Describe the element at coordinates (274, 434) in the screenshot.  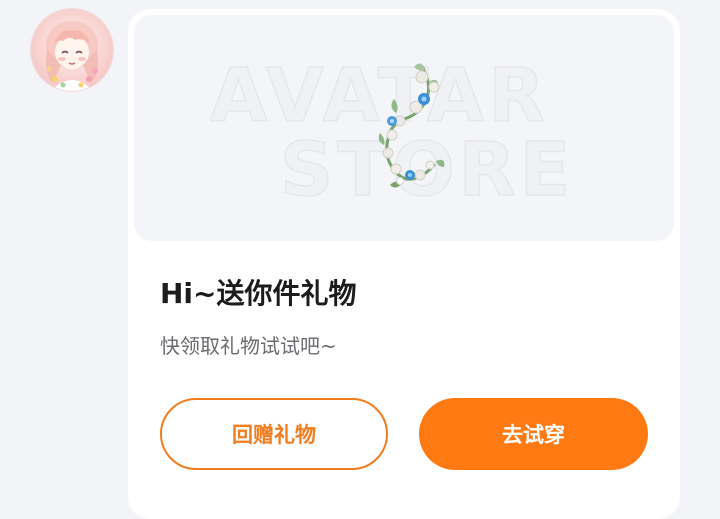
I see `return-gift-button: 回赠礼物` at that location.